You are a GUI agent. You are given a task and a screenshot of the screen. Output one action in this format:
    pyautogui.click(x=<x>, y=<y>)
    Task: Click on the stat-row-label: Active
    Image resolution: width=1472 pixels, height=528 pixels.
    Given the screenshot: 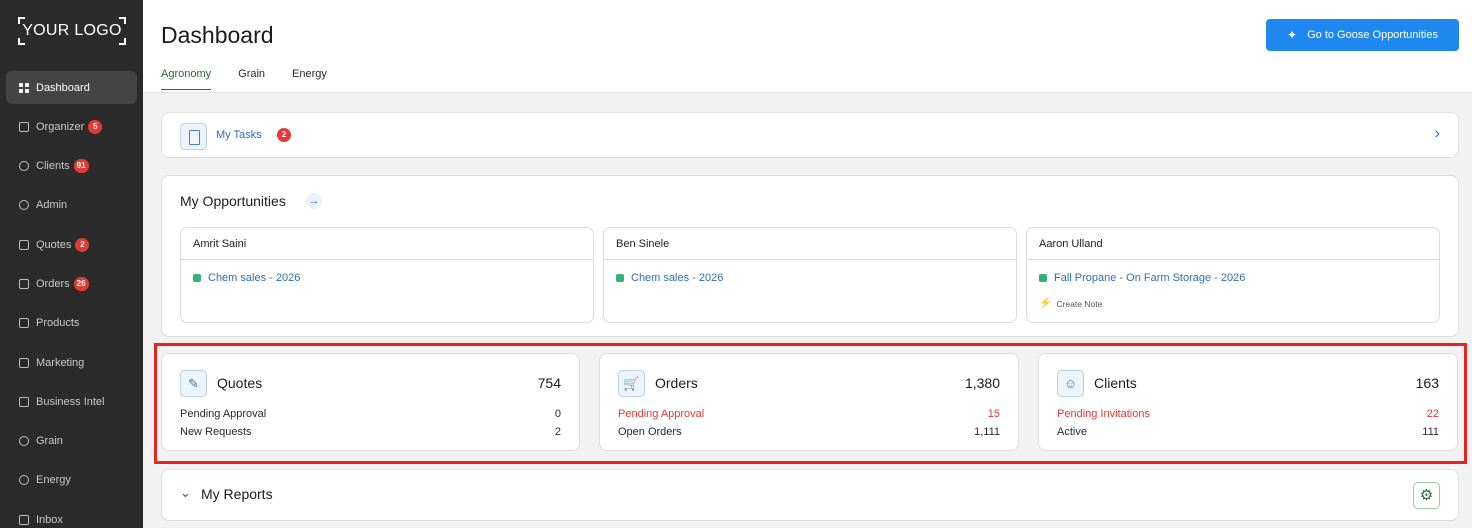 What is the action you would take?
    pyautogui.click(x=1072, y=432)
    